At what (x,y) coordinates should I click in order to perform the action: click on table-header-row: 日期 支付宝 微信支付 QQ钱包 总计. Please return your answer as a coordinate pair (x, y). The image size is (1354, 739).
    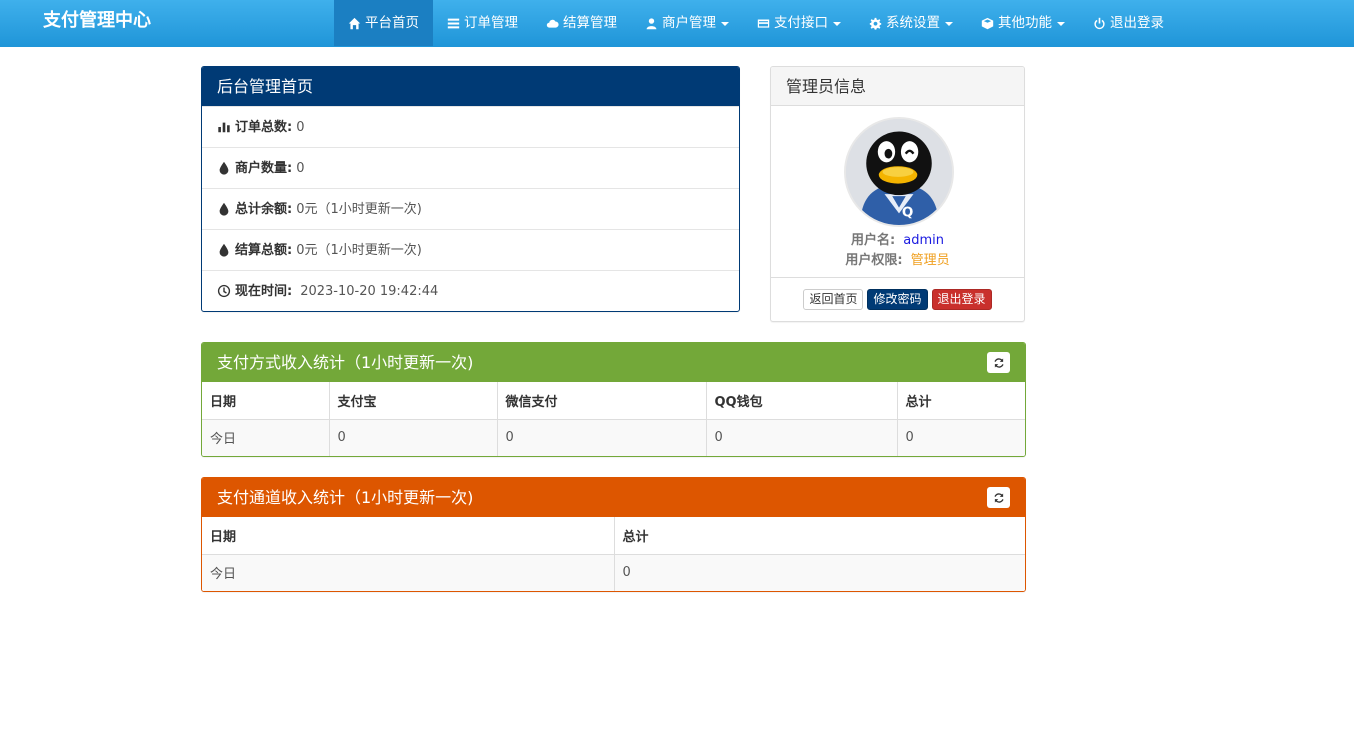
    Looking at the image, I should click on (613, 401).